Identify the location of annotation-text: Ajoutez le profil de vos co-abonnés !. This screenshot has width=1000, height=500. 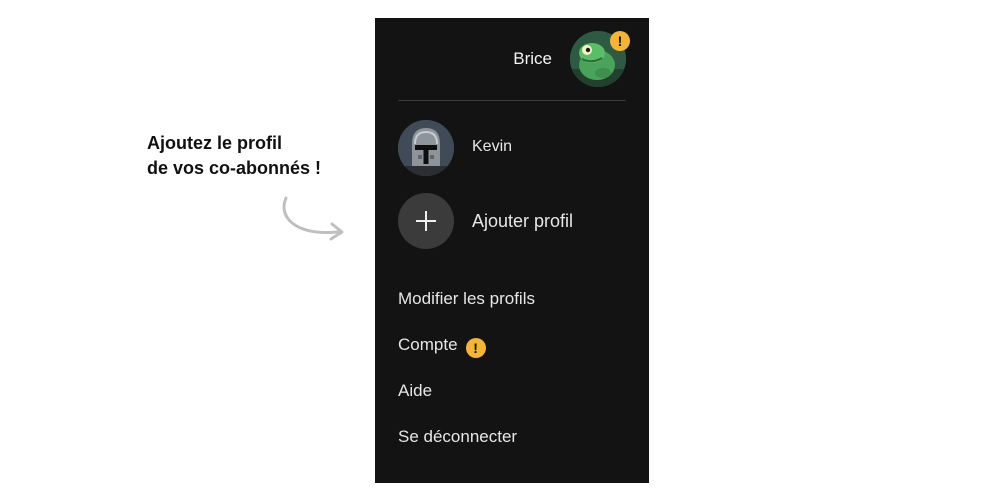
(262, 156).